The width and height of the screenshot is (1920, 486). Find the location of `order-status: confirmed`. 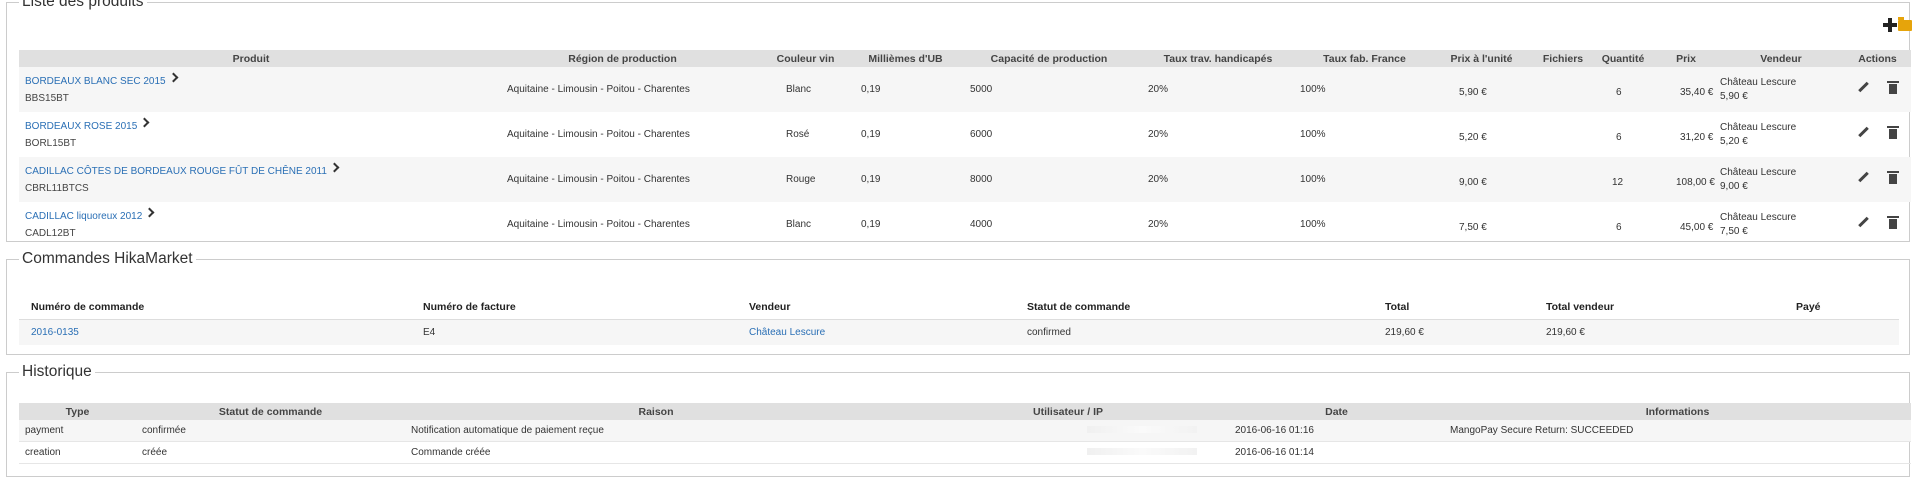

order-status: confirmed is located at coordinates (1194, 332).